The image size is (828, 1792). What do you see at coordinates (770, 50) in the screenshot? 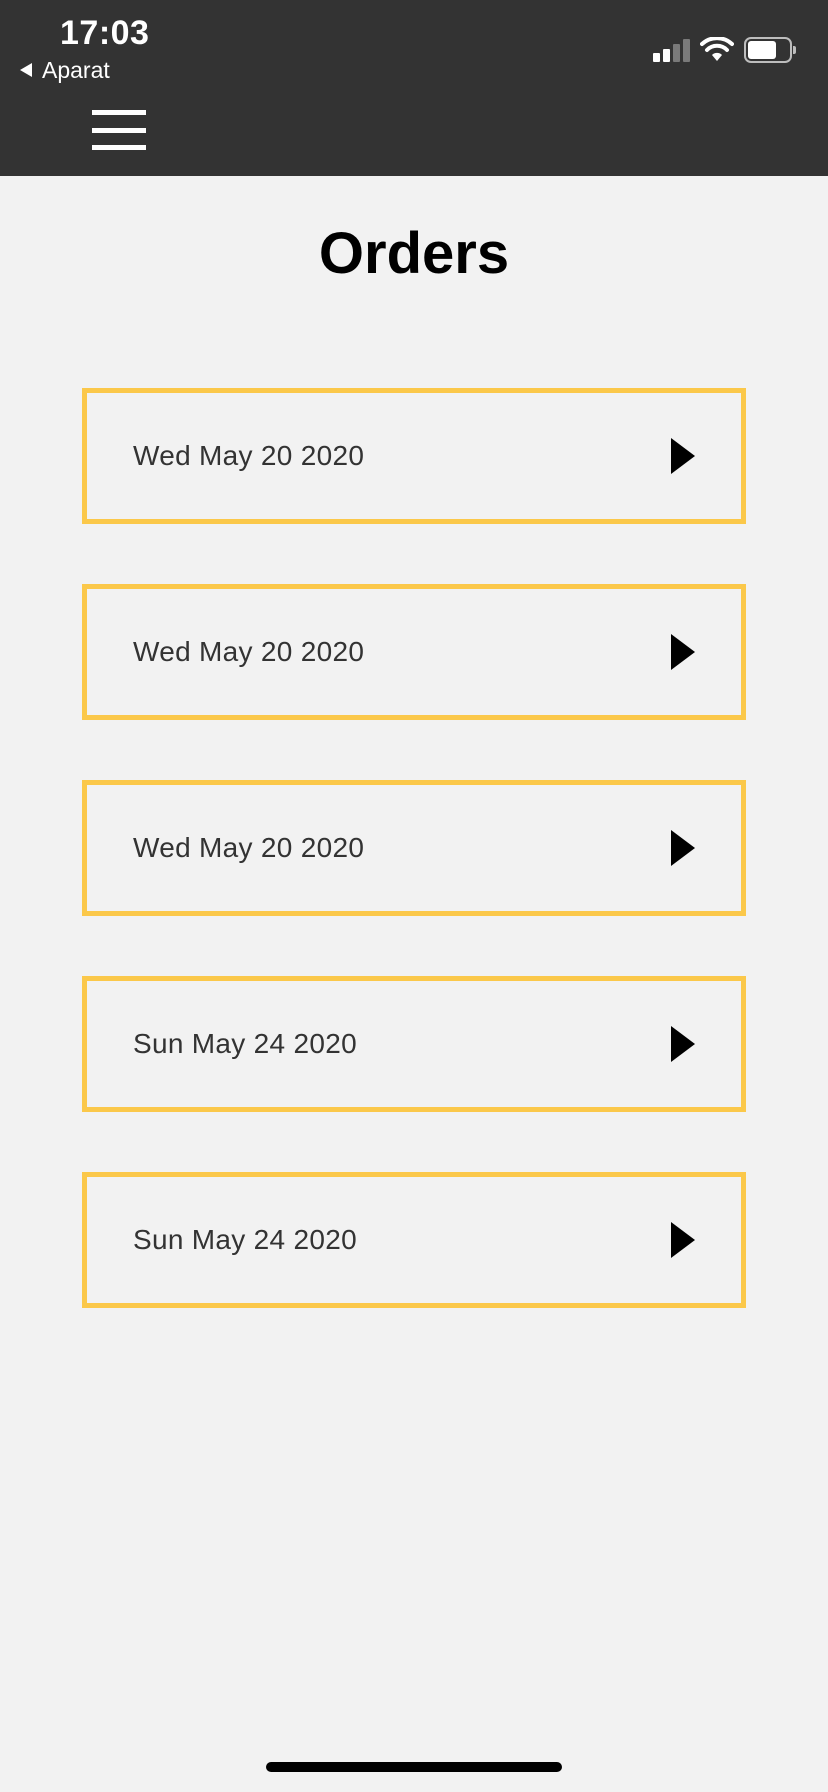
I see `battery-icon` at bounding box center [770, 50].